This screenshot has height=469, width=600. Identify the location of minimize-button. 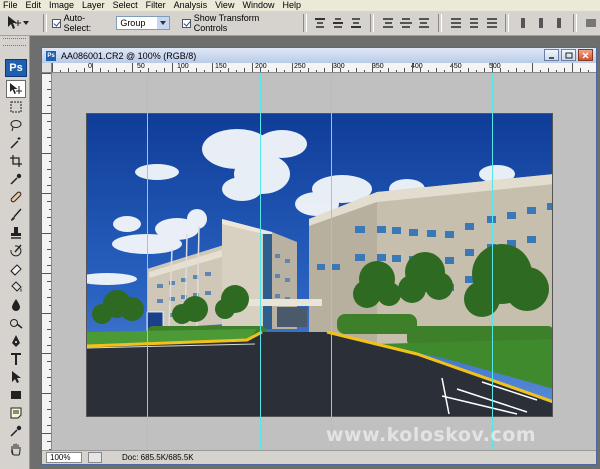
(551, 55).